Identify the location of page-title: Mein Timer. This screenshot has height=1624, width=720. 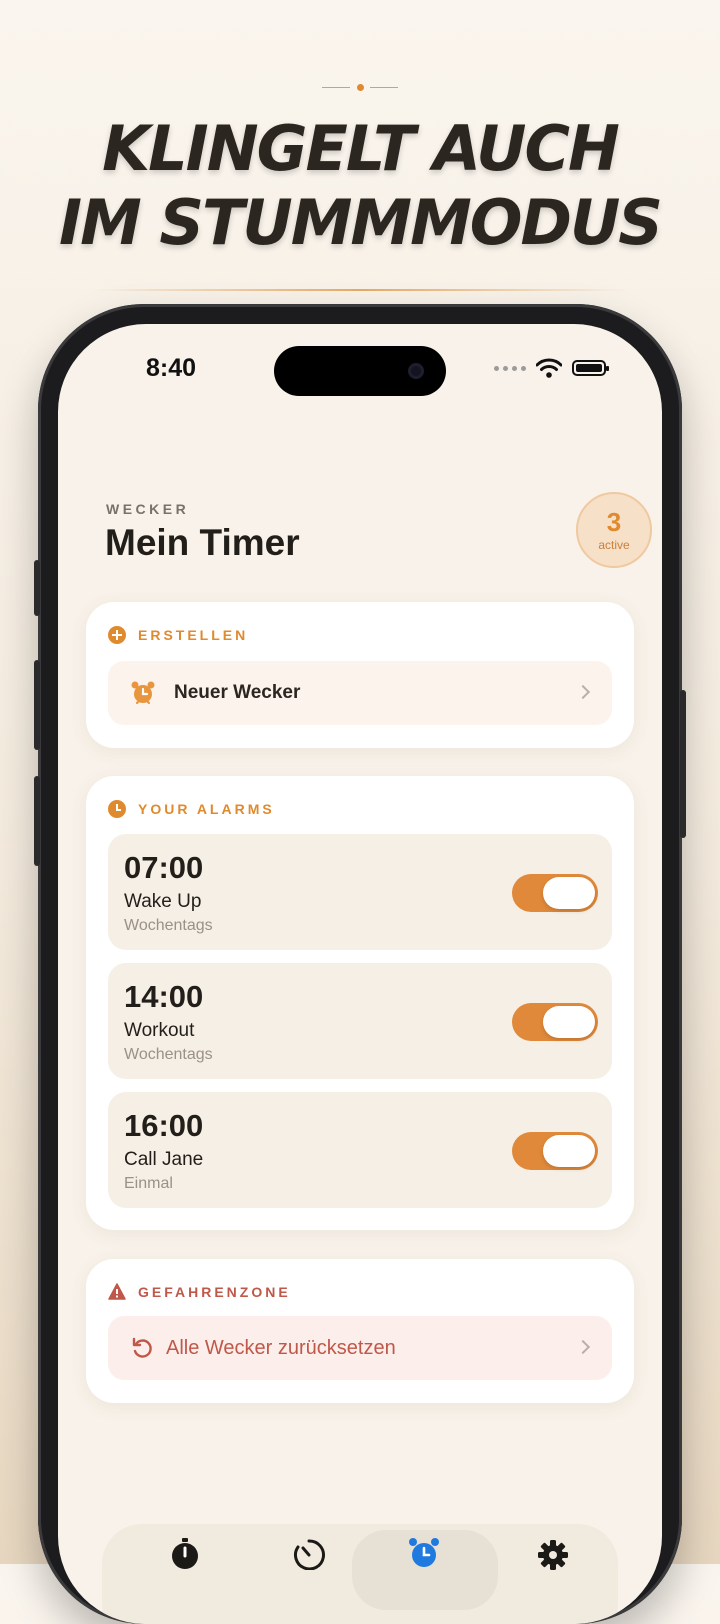
(202, 542).